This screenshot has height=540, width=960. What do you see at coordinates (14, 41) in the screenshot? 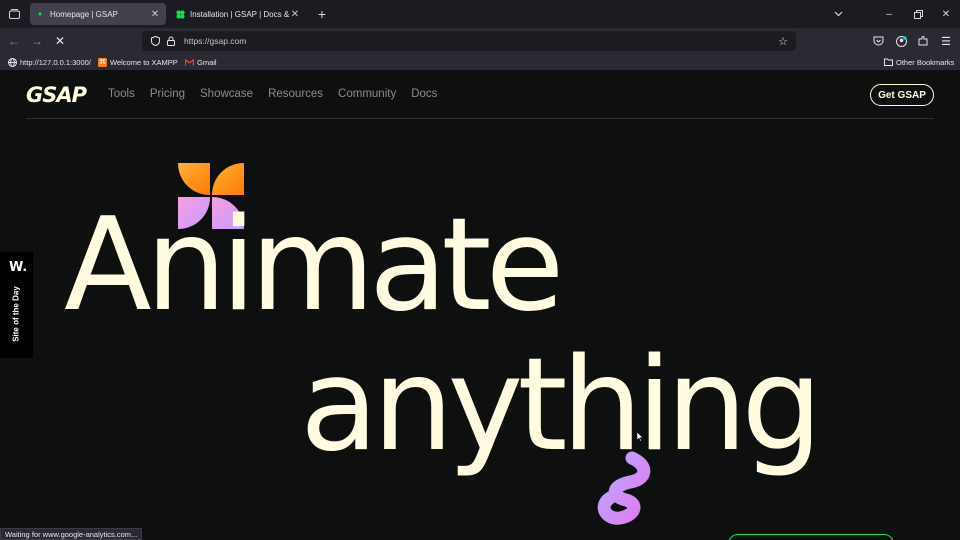
I see `back-icon: ←` at bounding box center [14, 41].